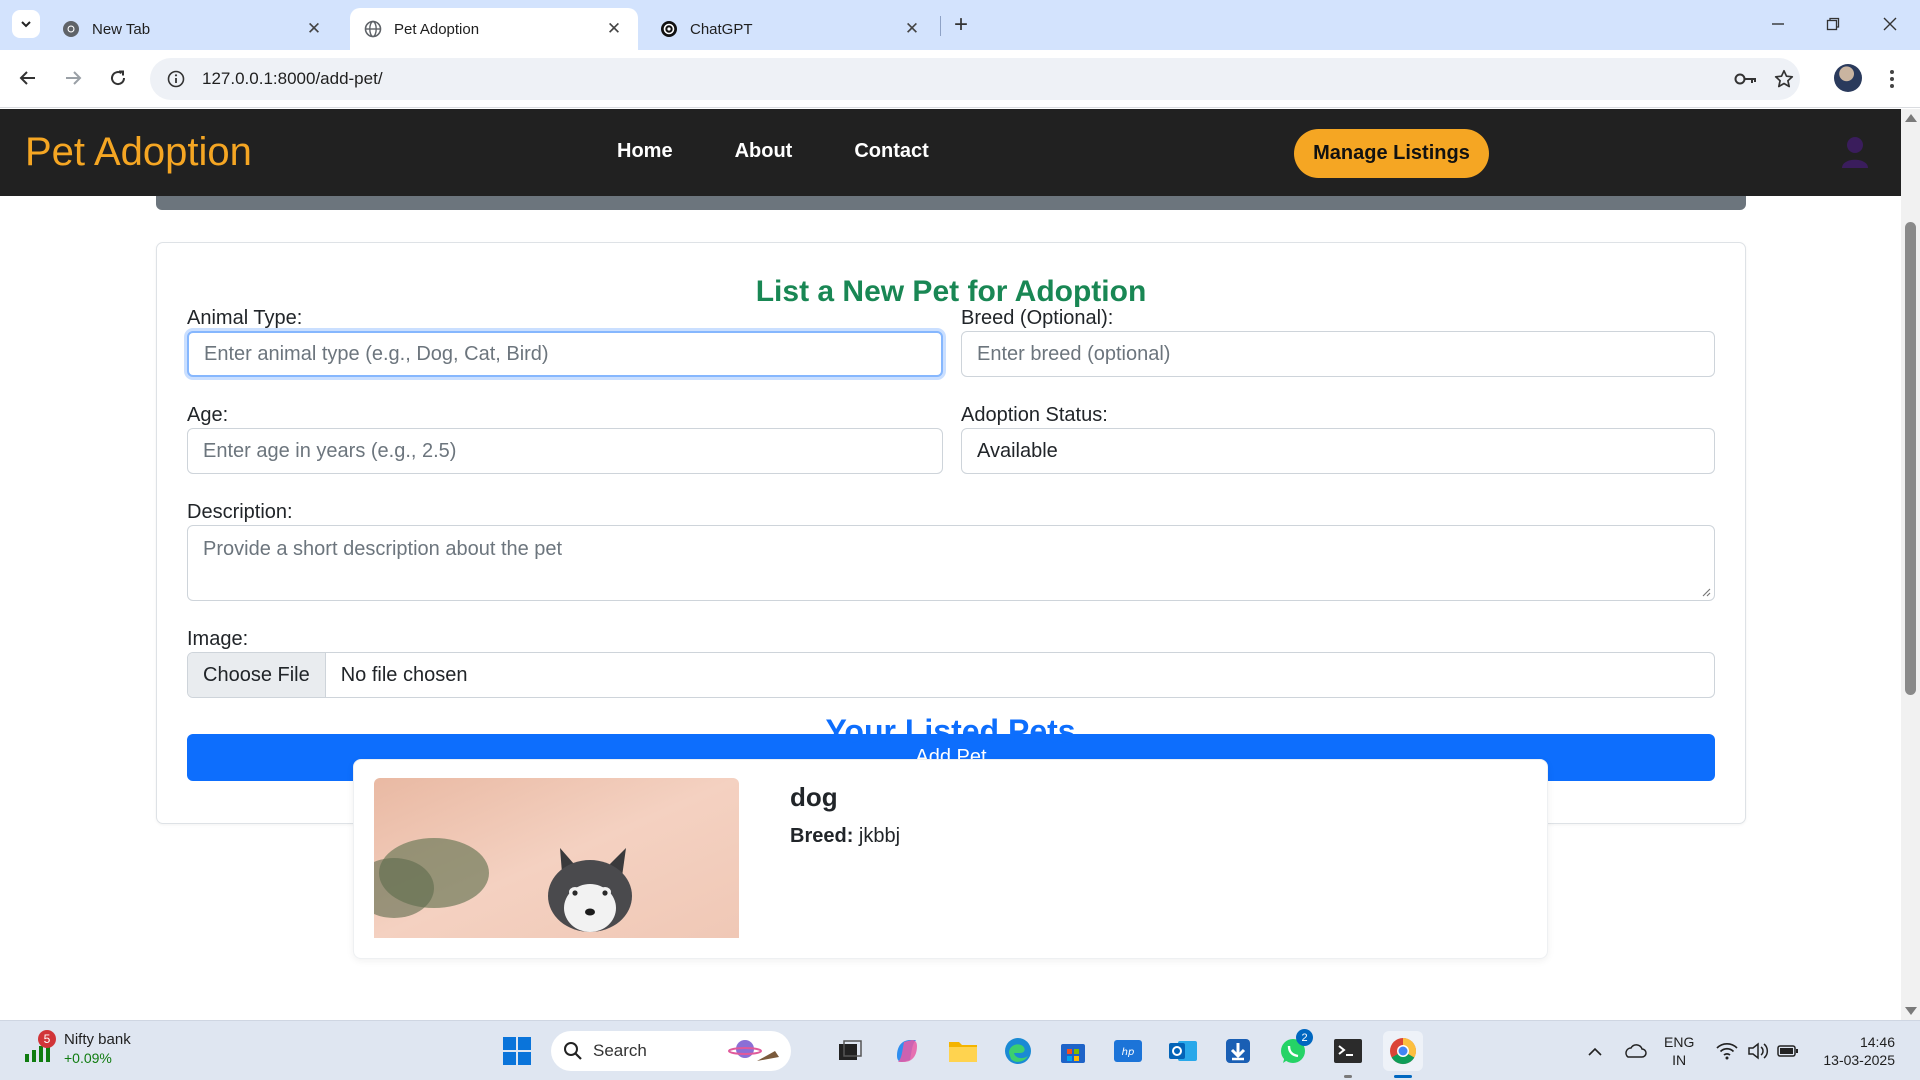 Image resolution: width=1920 pixels, height=1080 pixels. What do you see at coordinates (1706, 592) in the screenshot?
I see `resize-grip-icon` at bounding box center [1706, 592].